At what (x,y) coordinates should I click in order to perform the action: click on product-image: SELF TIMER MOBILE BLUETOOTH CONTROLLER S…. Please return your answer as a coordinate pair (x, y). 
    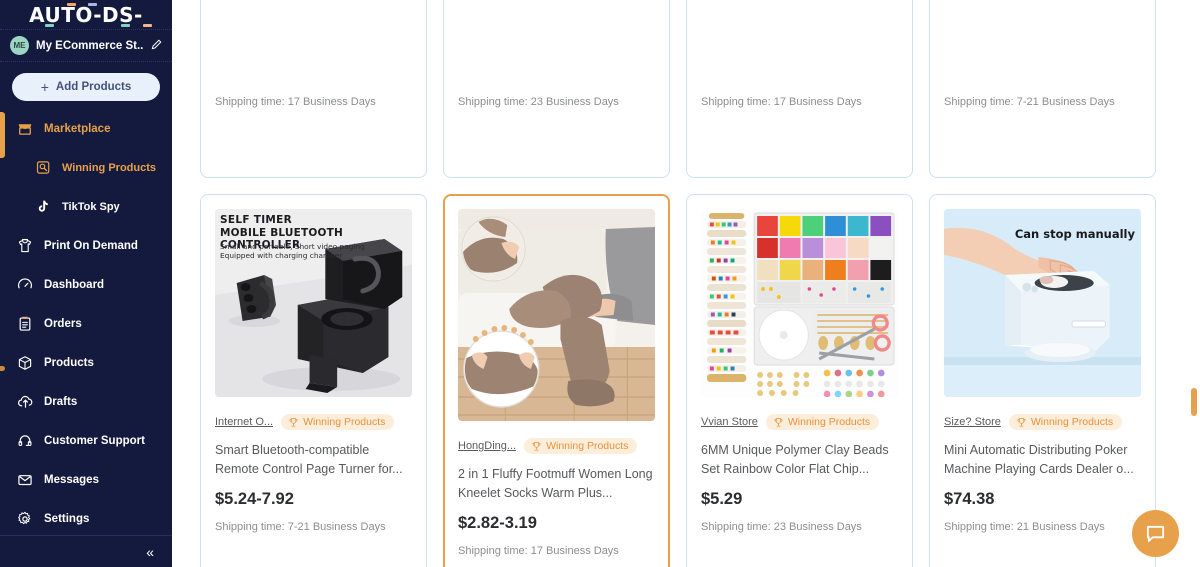
    Looking at the image, I should click on (313, 303).